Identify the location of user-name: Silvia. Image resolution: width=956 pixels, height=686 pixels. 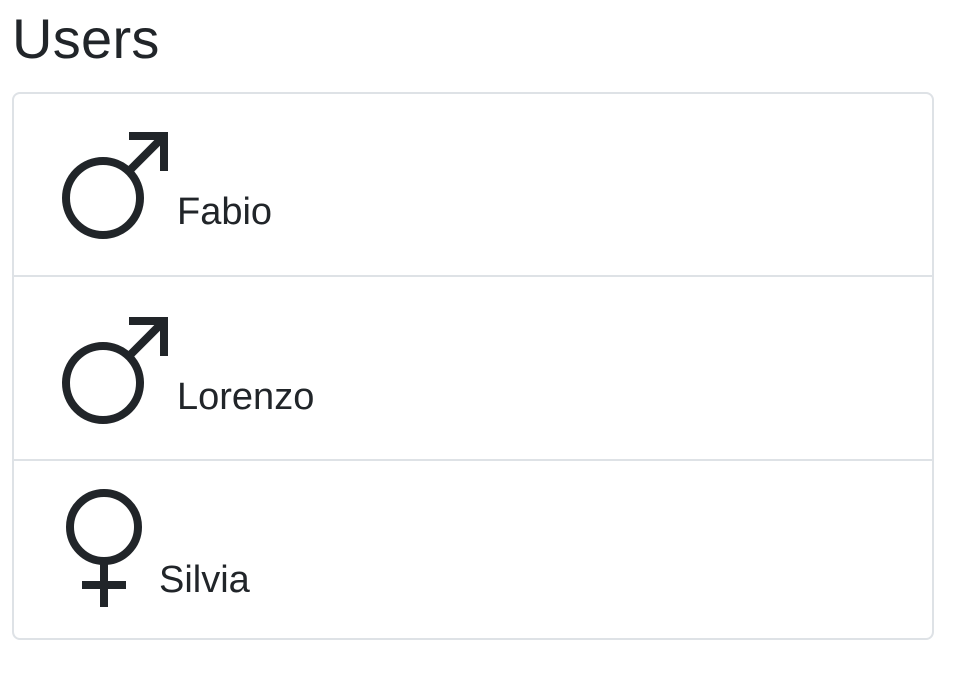
(204, 580).